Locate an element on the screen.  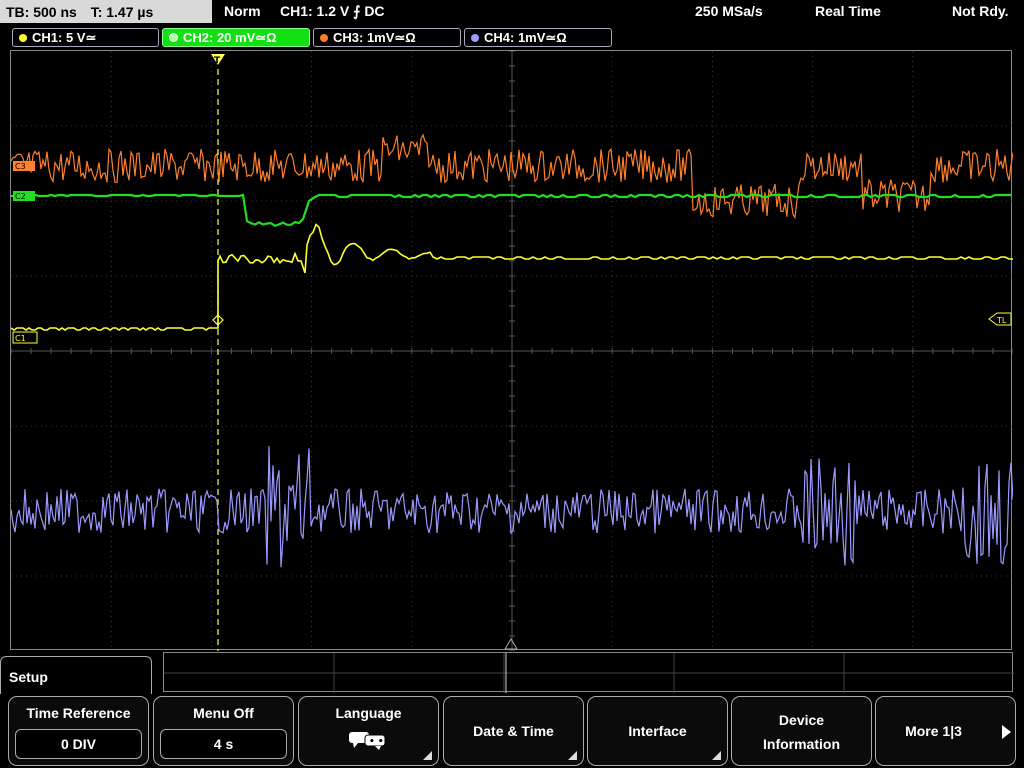
channel-4-label: CH4: 1mV≃Ω is located at coordinates (525, 37).